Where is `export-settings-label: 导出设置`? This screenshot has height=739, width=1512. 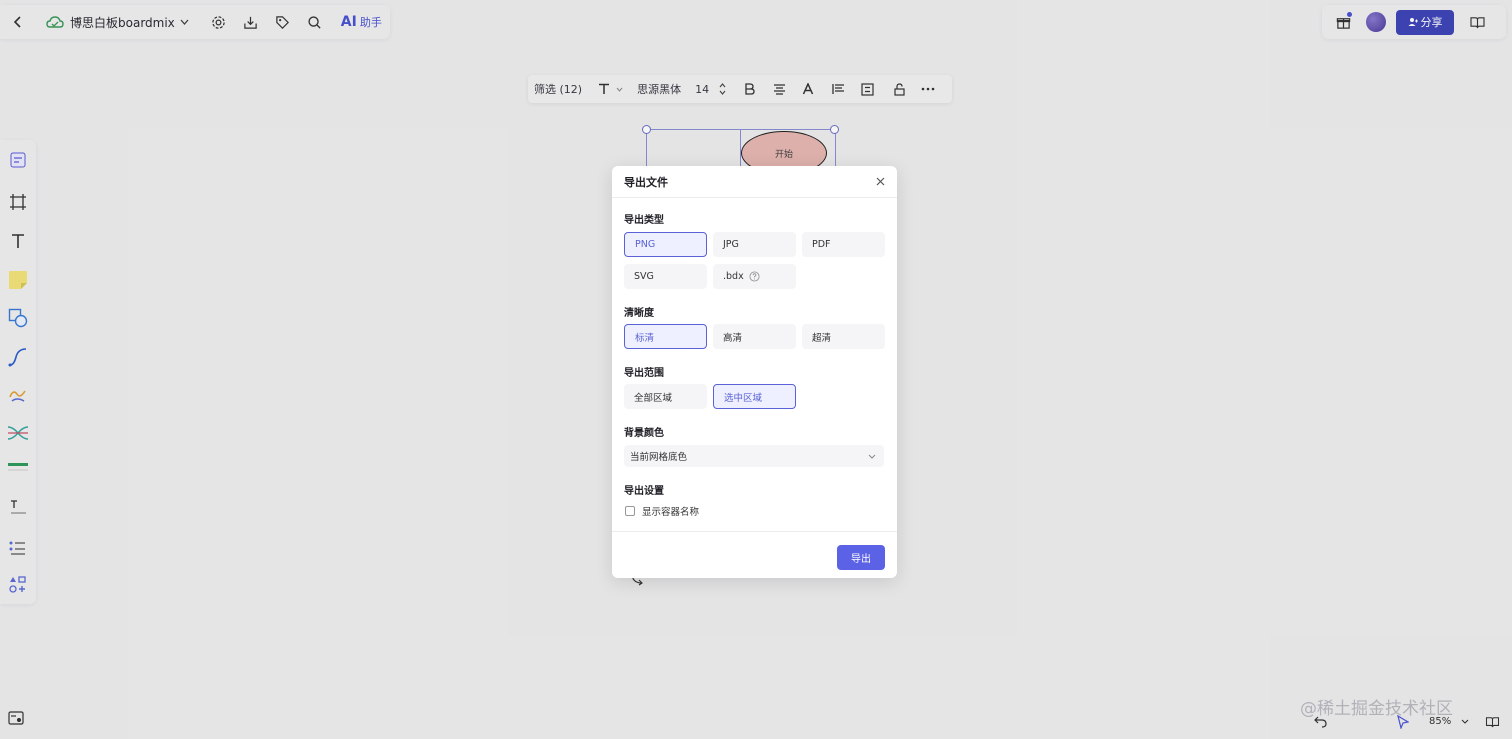
export-settings-label: 导出设置 is located at coordinates (644, 491).